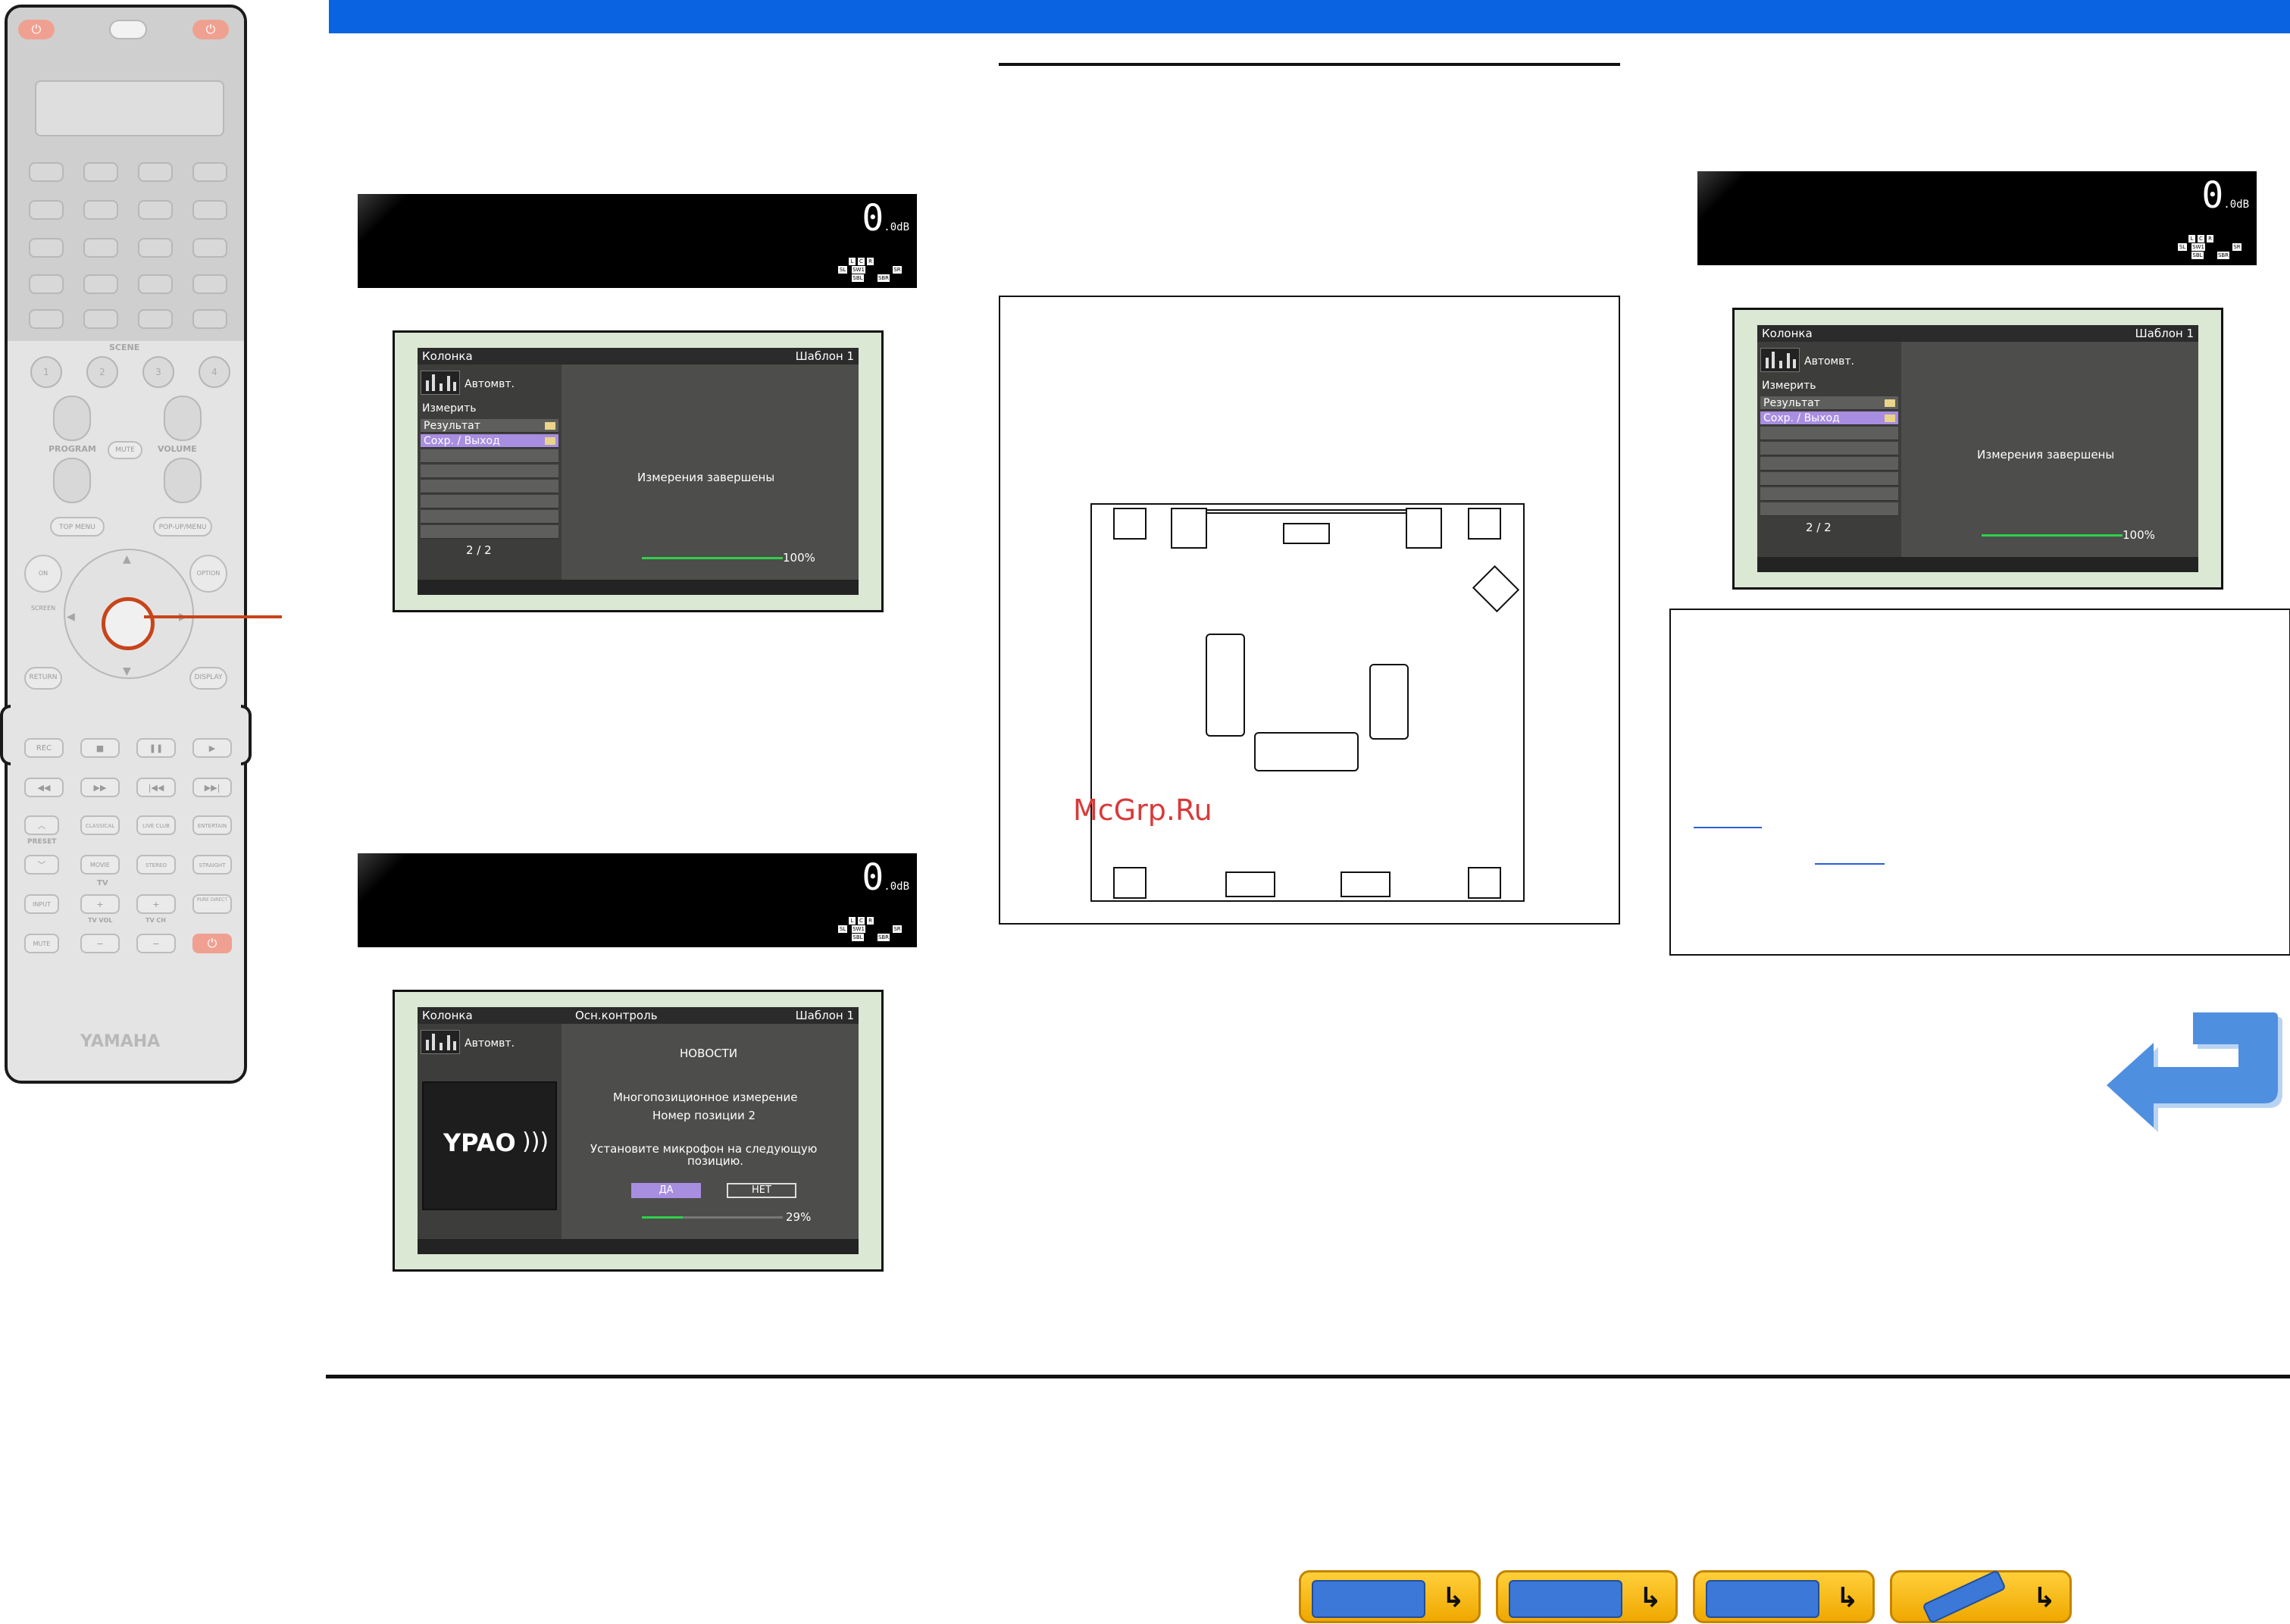  I want to click on enter-button, so click(129, 623).